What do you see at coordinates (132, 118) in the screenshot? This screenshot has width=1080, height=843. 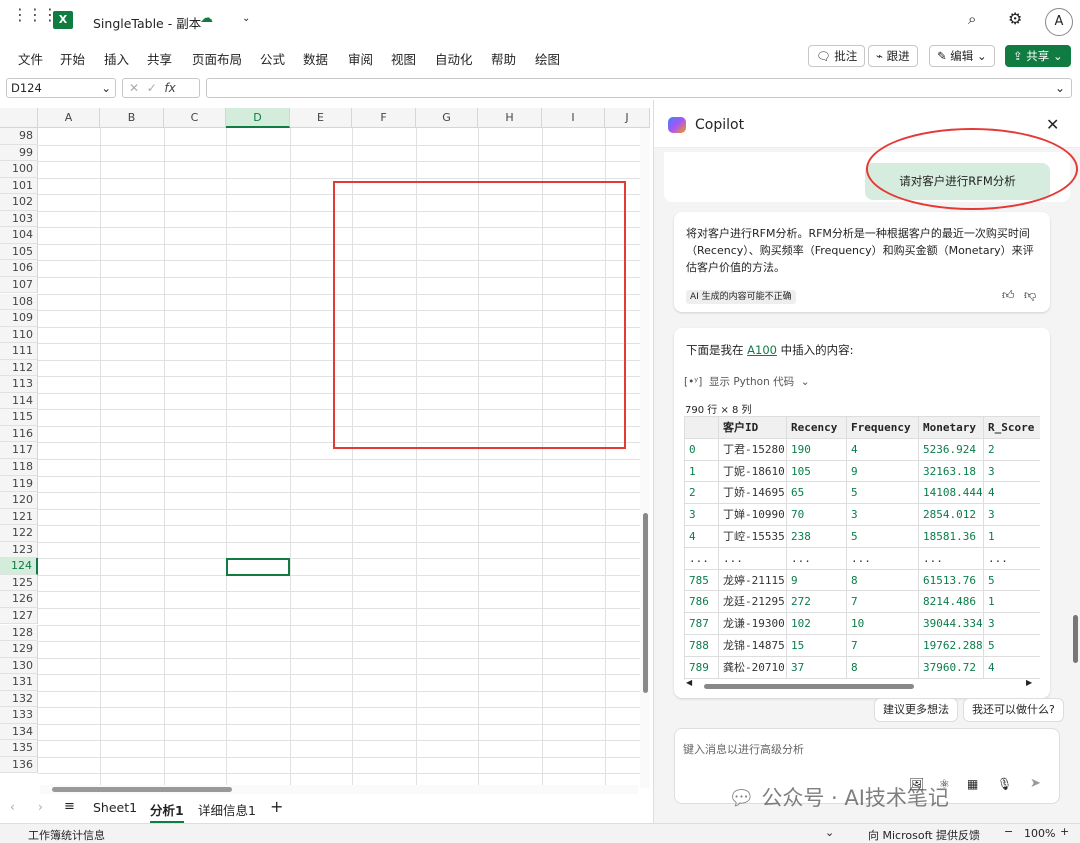 I see `column-header-b: B` at bounding box center [132, 118].